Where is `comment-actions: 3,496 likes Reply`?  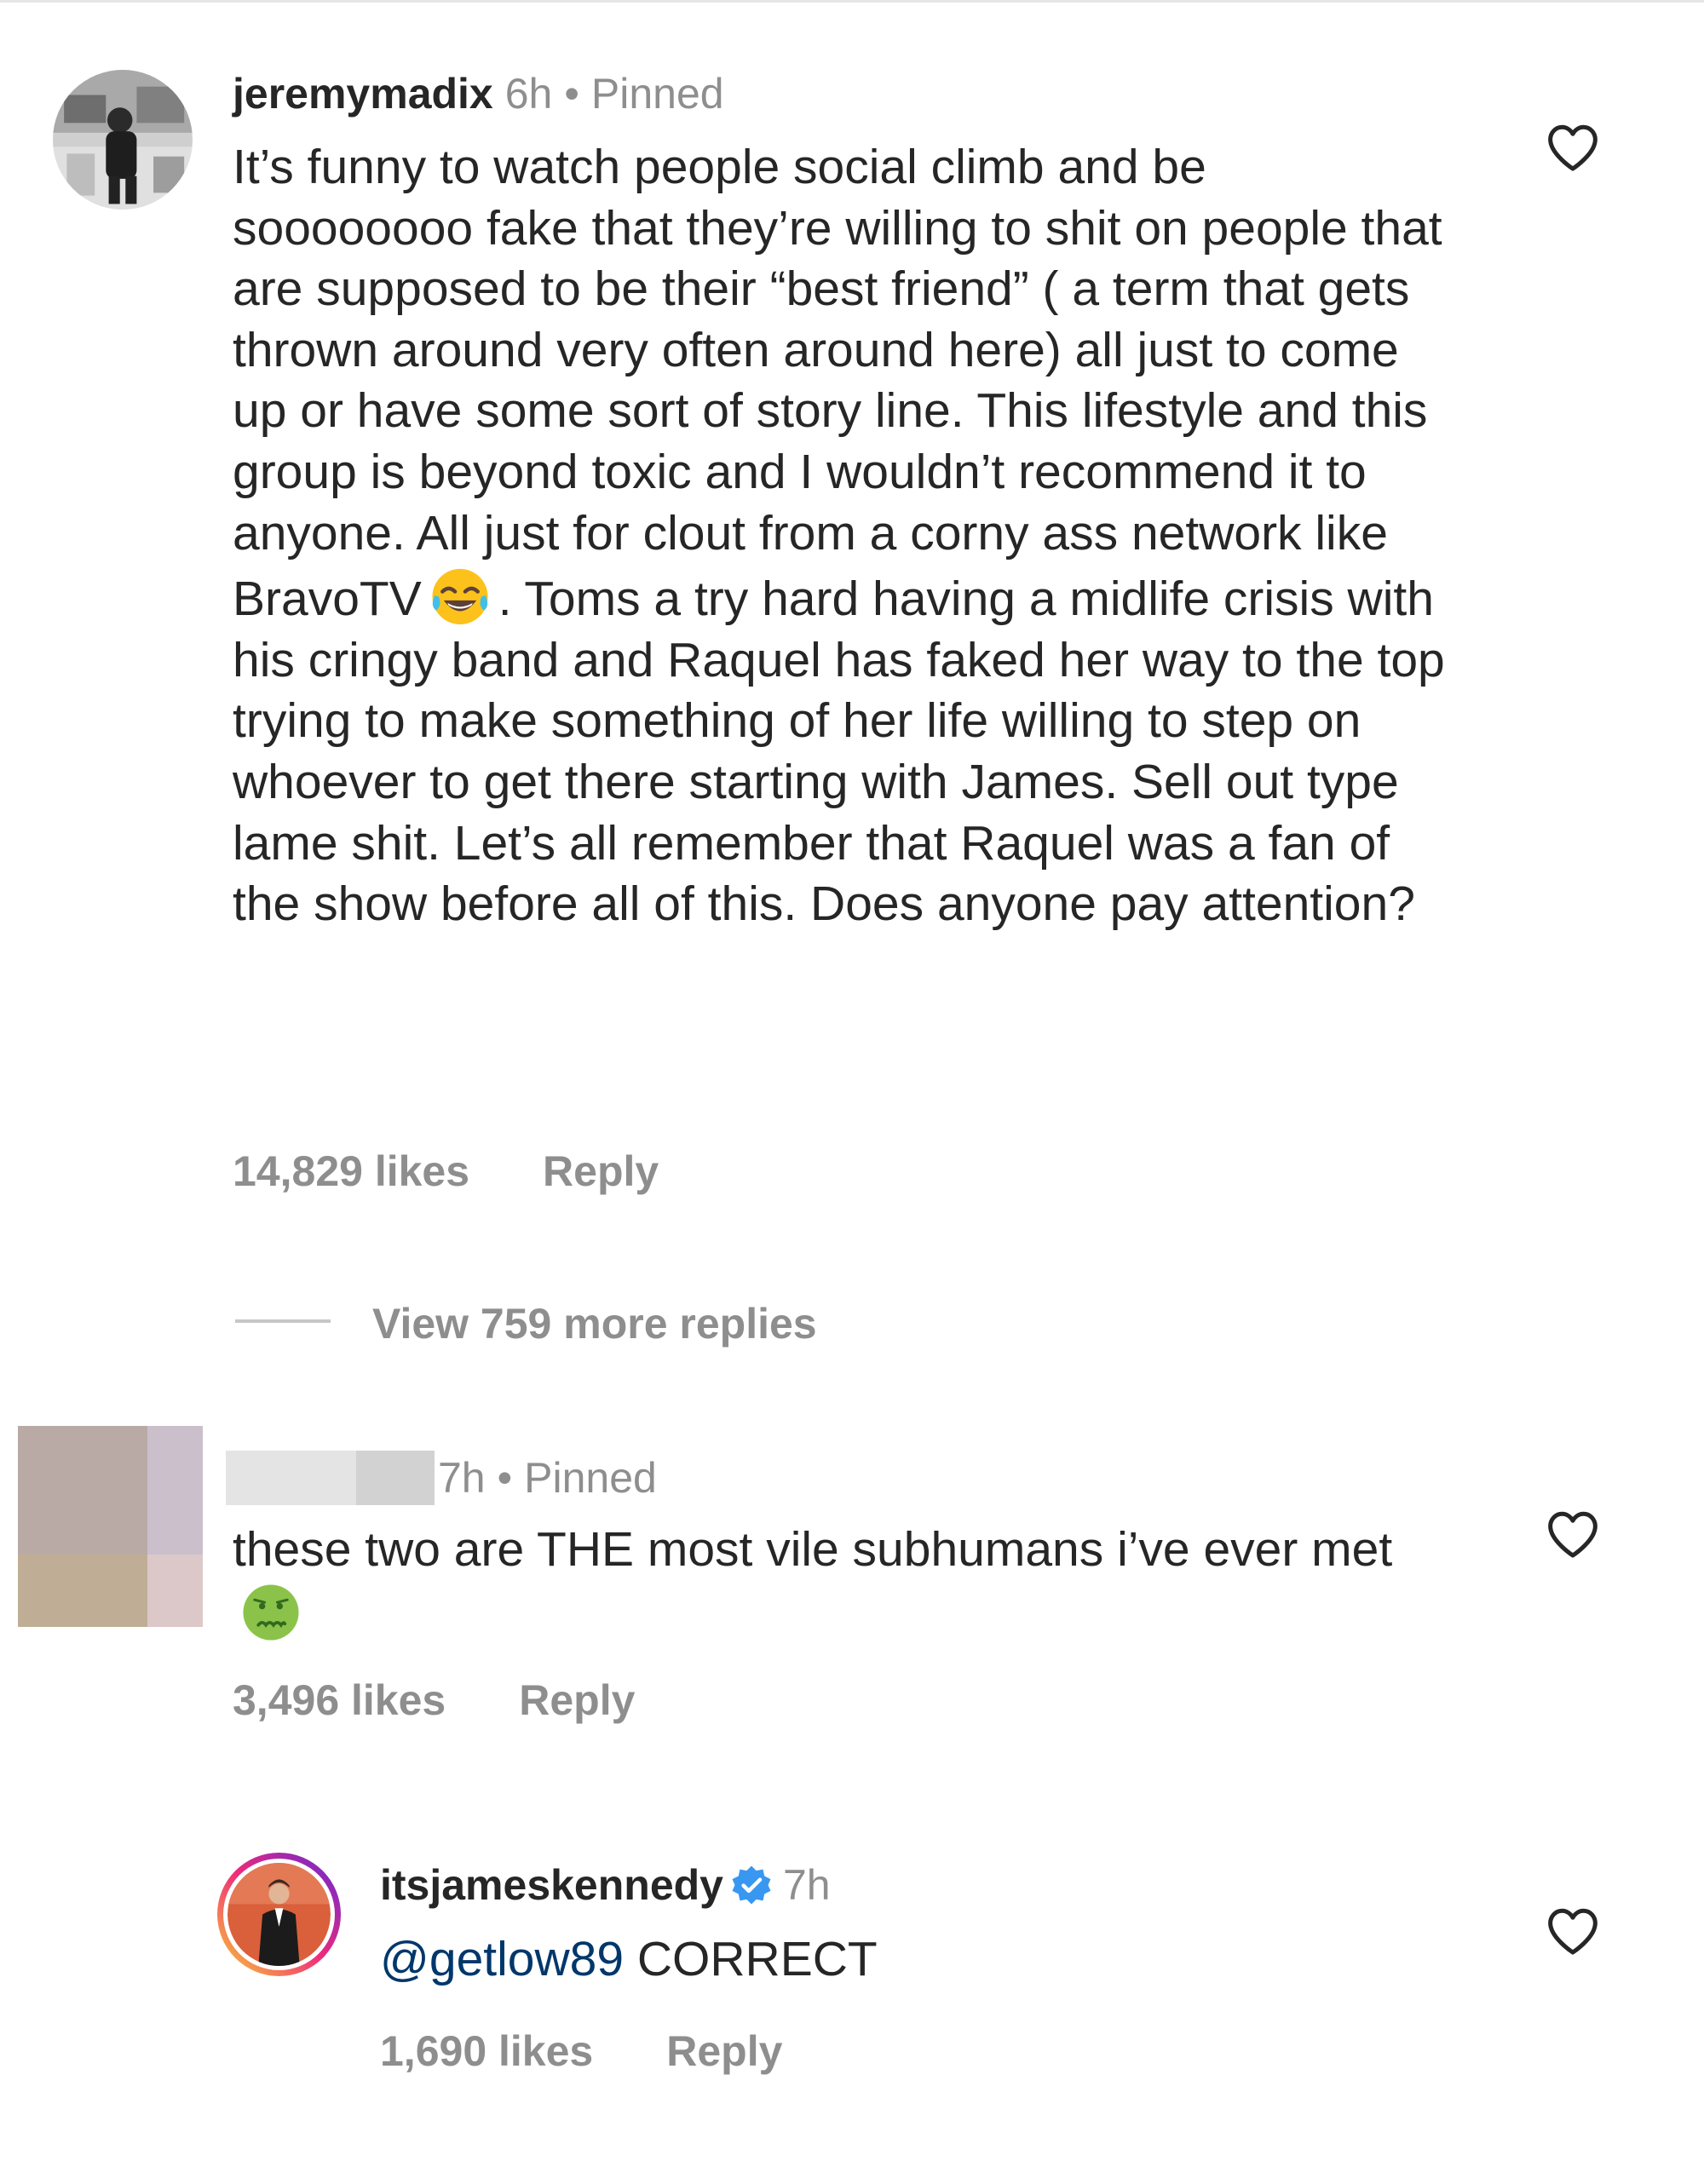
comment-actions: 3,496 likes Reply is located at coordinates (434, 1700).